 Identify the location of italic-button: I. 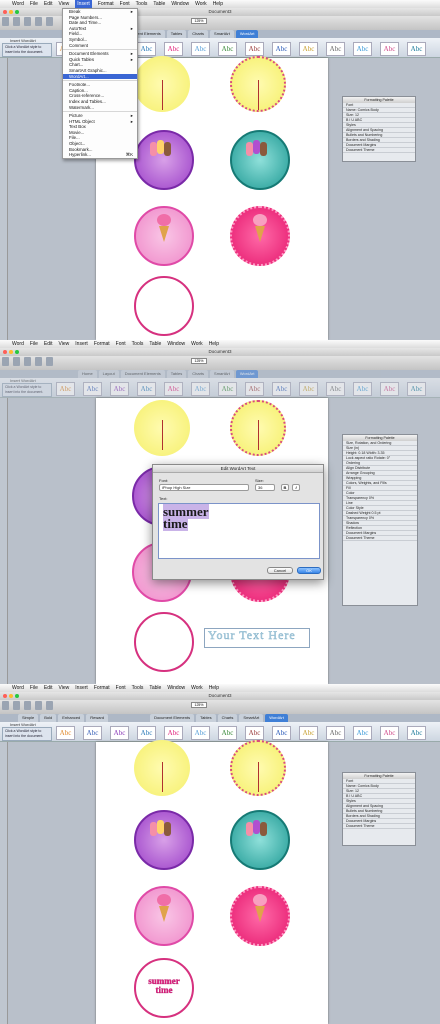
(296, 487).